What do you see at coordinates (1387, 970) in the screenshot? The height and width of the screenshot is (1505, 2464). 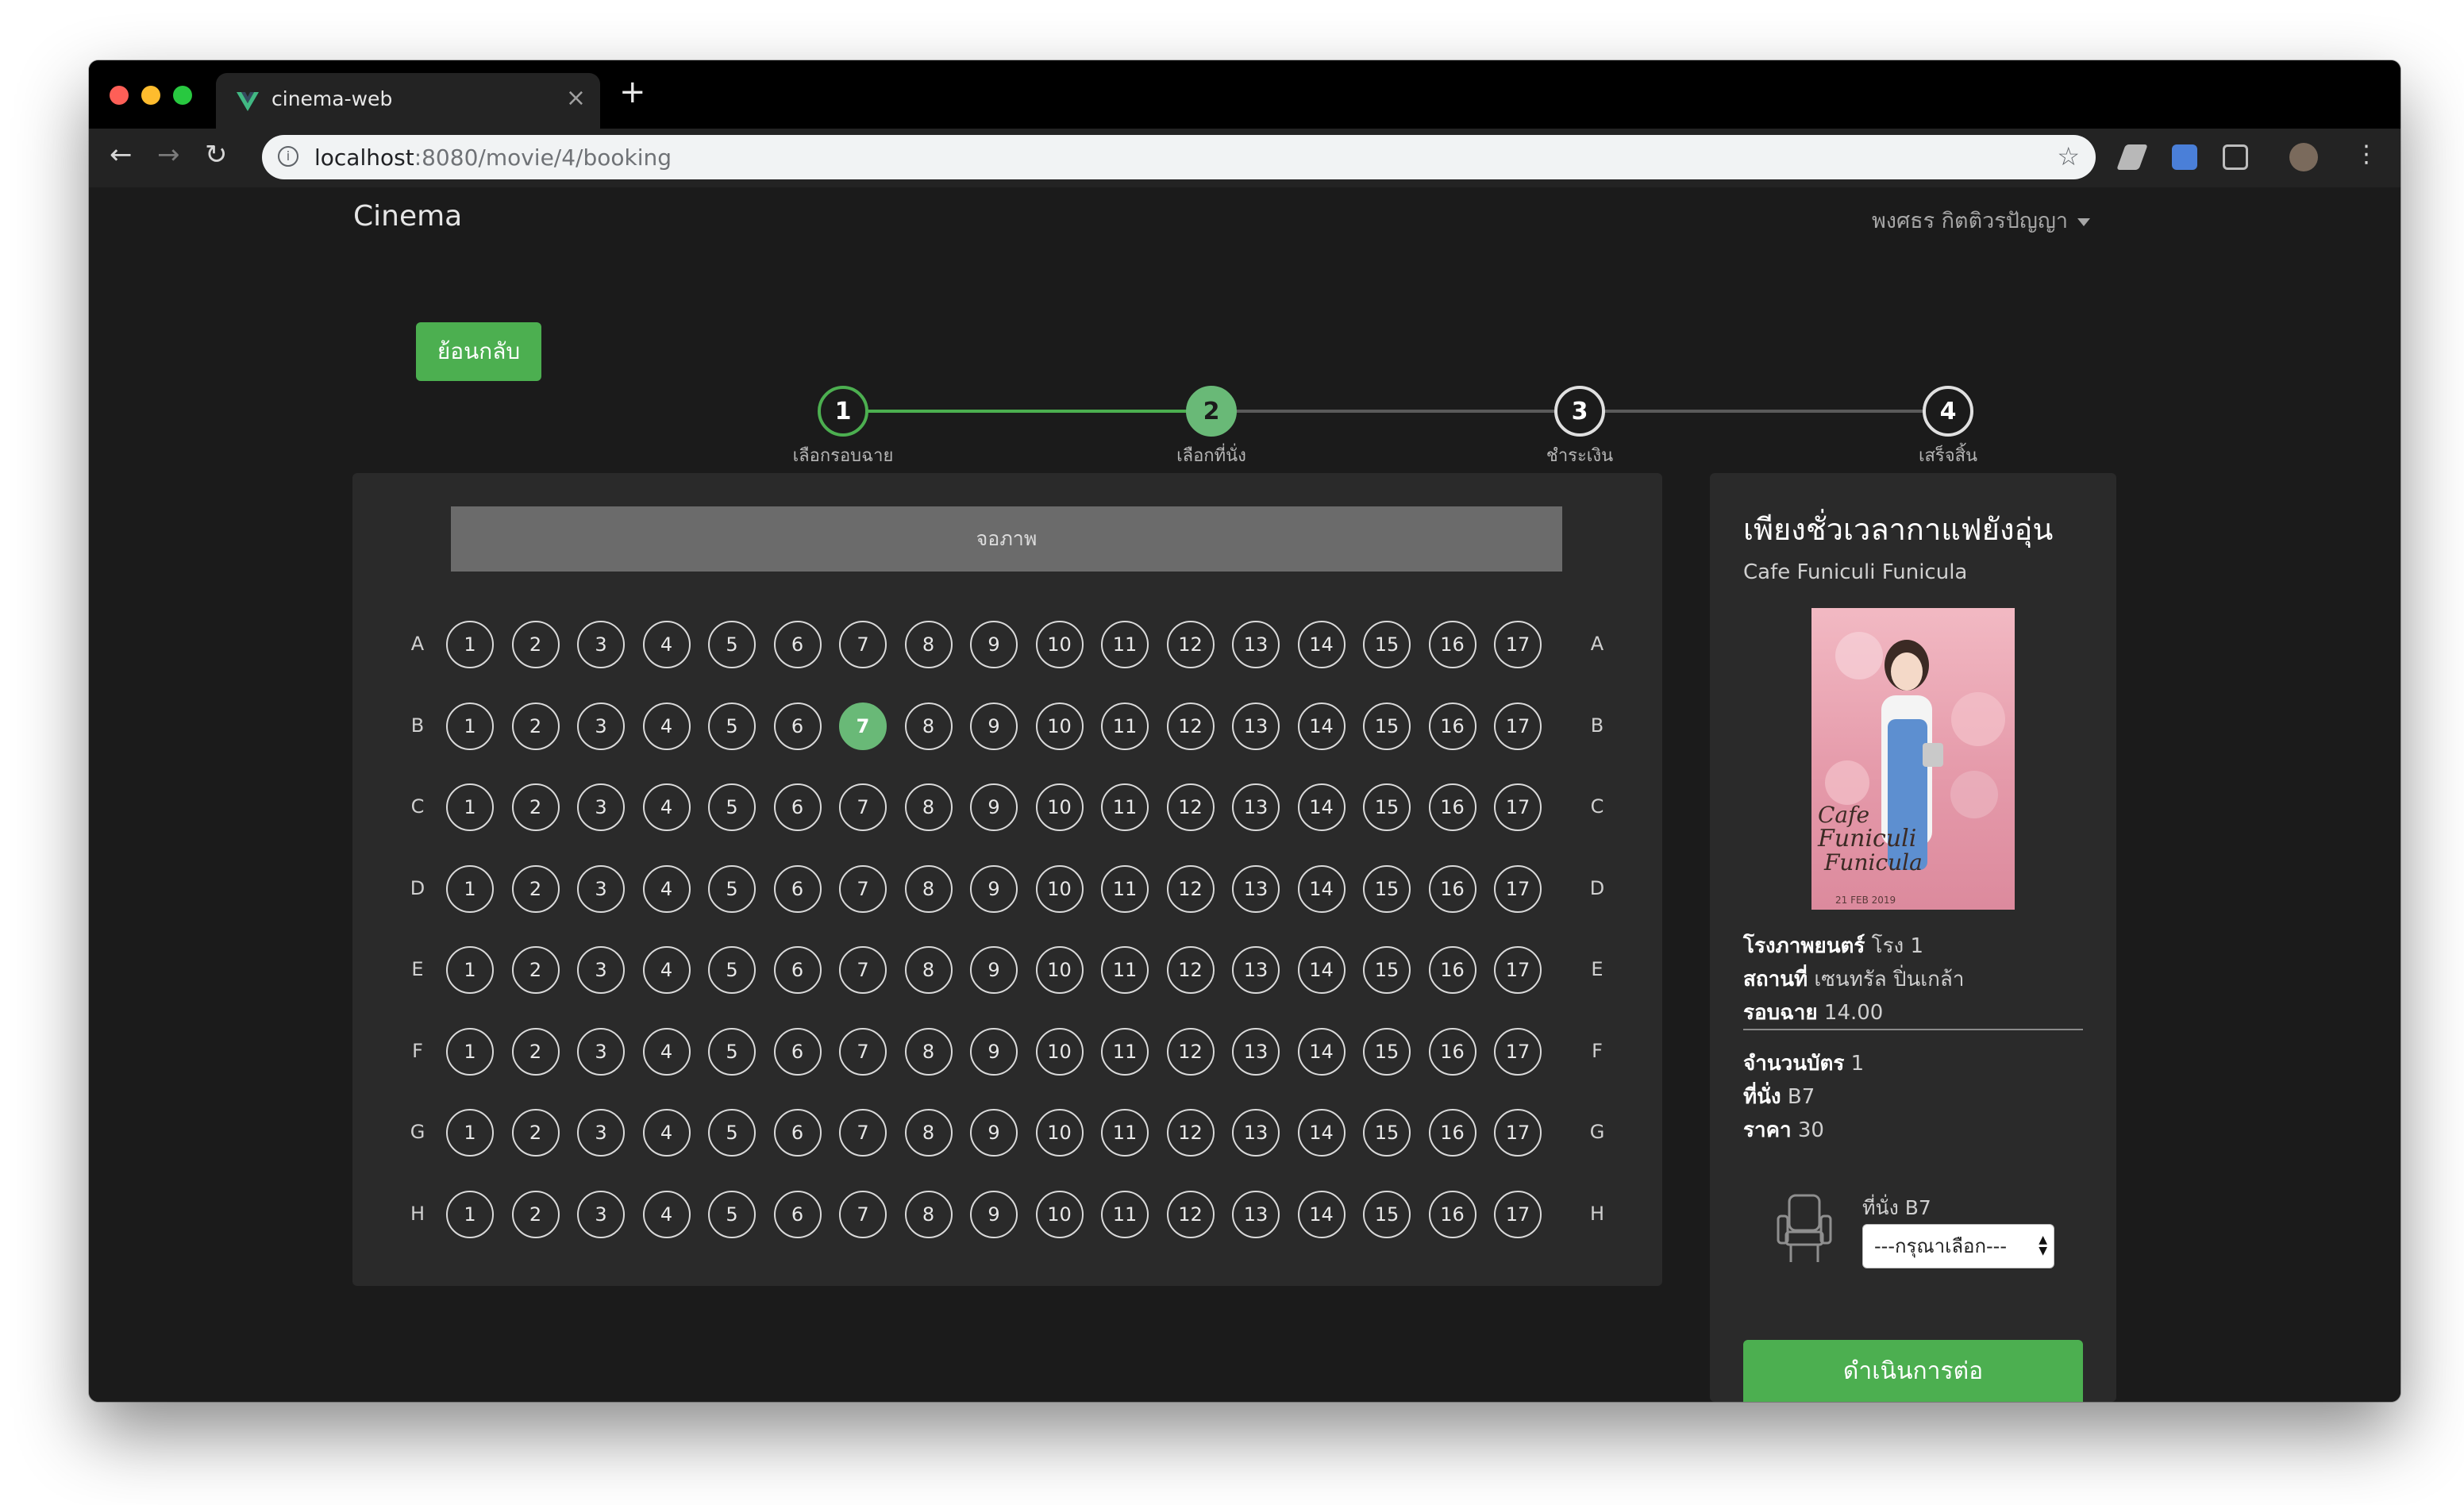 I see `seat-e15: 15` at bounding box center [1387, 970].